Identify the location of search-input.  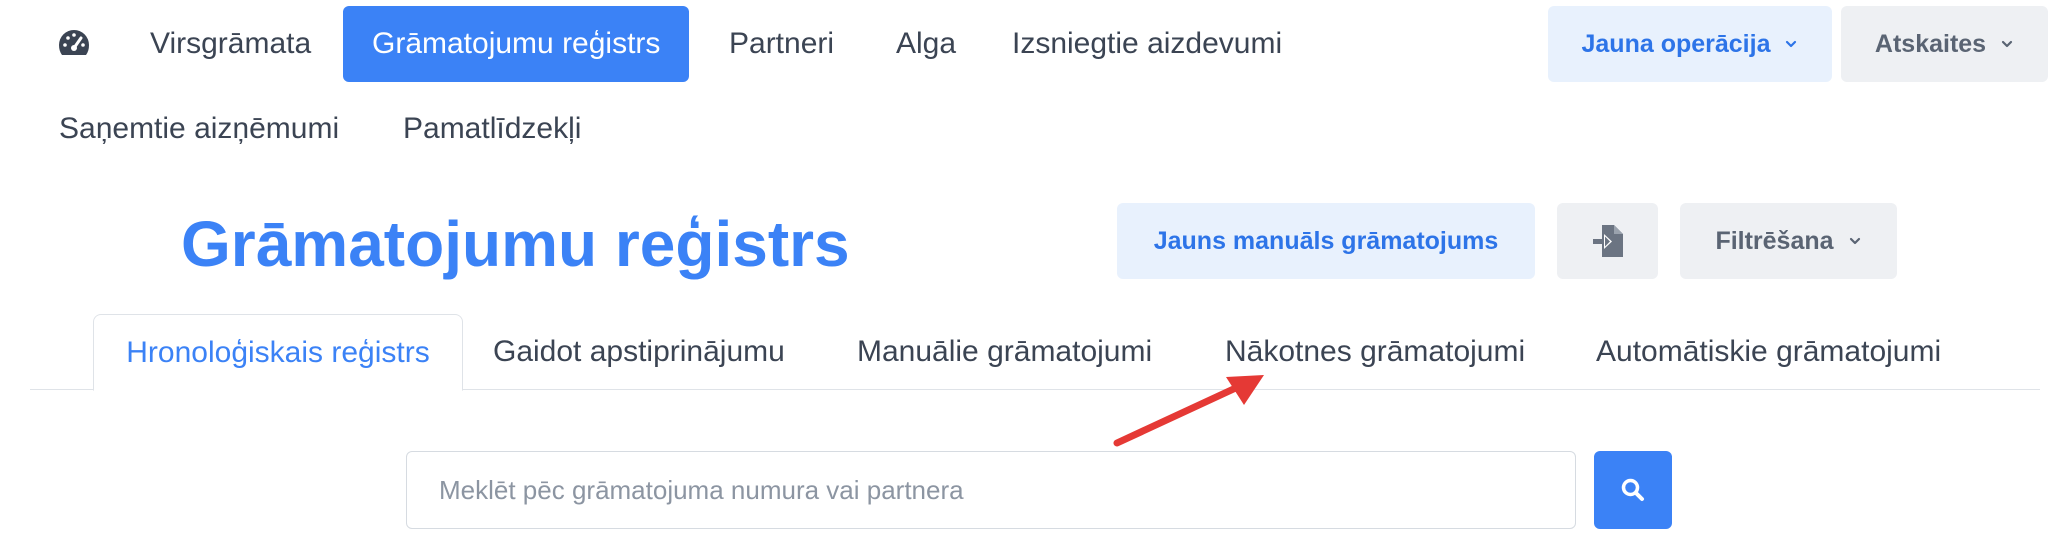
(991, 490).